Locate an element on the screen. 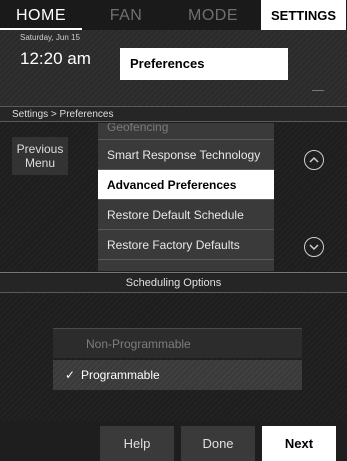 The width and height of the screenshot is (347, 461). option-non-programmable-label: Non-Programmable is located at coordinates (138, 344).